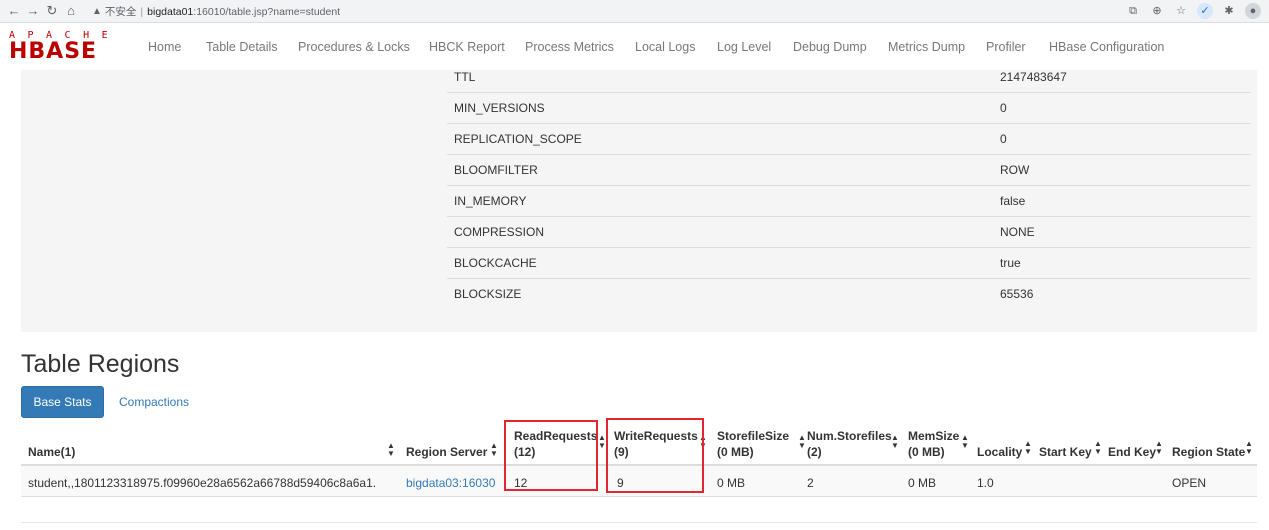  I want to click on nav-home: Home, so click(164, 47).